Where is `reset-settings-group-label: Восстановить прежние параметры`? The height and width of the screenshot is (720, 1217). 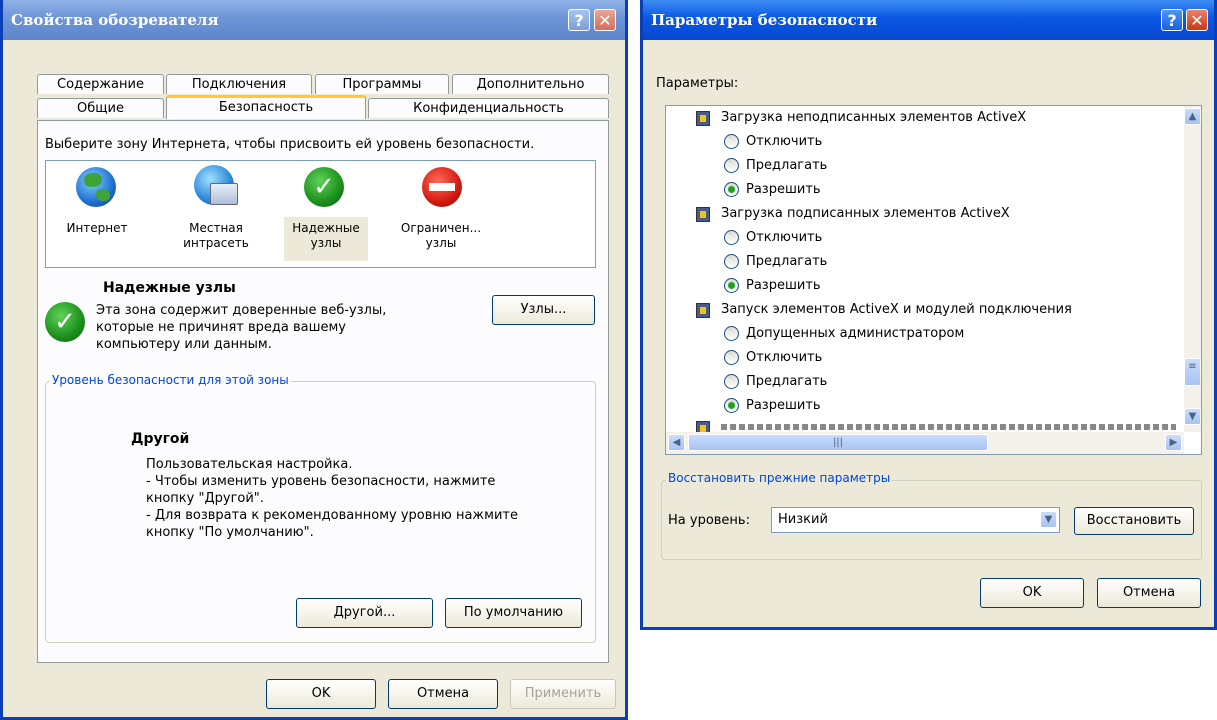
reset-settings-group-label: Восстановить прежние параметры is located at coordinates (779, 478).